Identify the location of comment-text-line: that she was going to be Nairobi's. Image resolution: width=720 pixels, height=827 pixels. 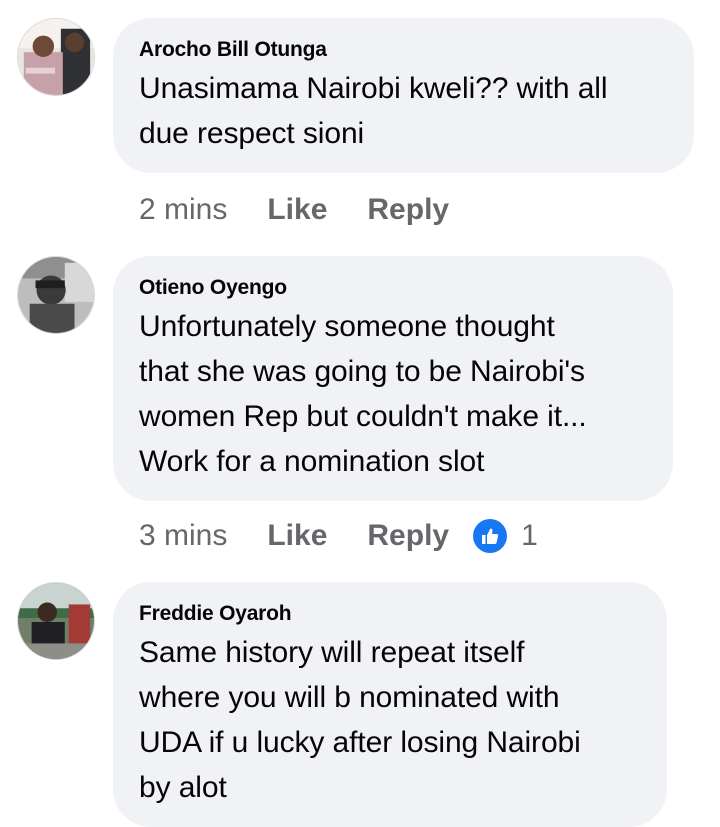
(362, 371).